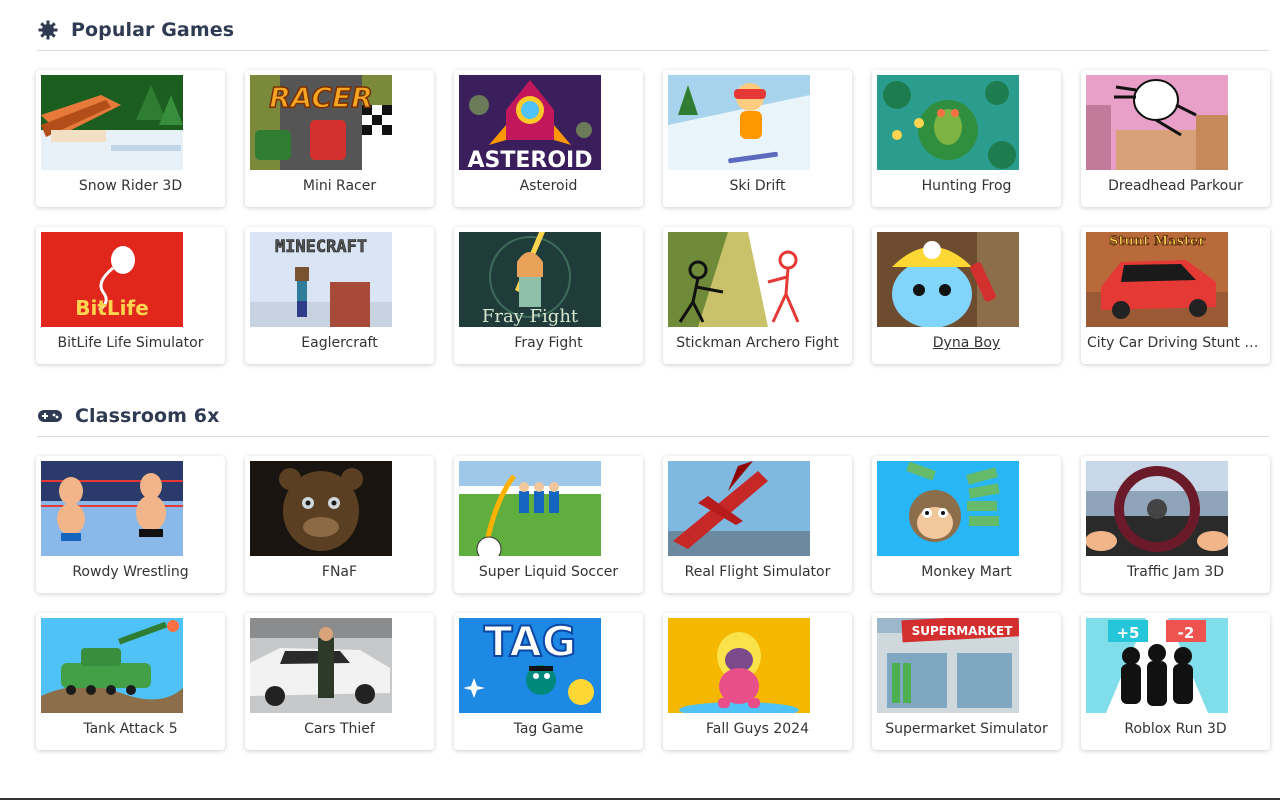  Describe the element at coordinates (1175, 572) in the screenshot. I see `game-title: Traffic Jam 3D` at that location.